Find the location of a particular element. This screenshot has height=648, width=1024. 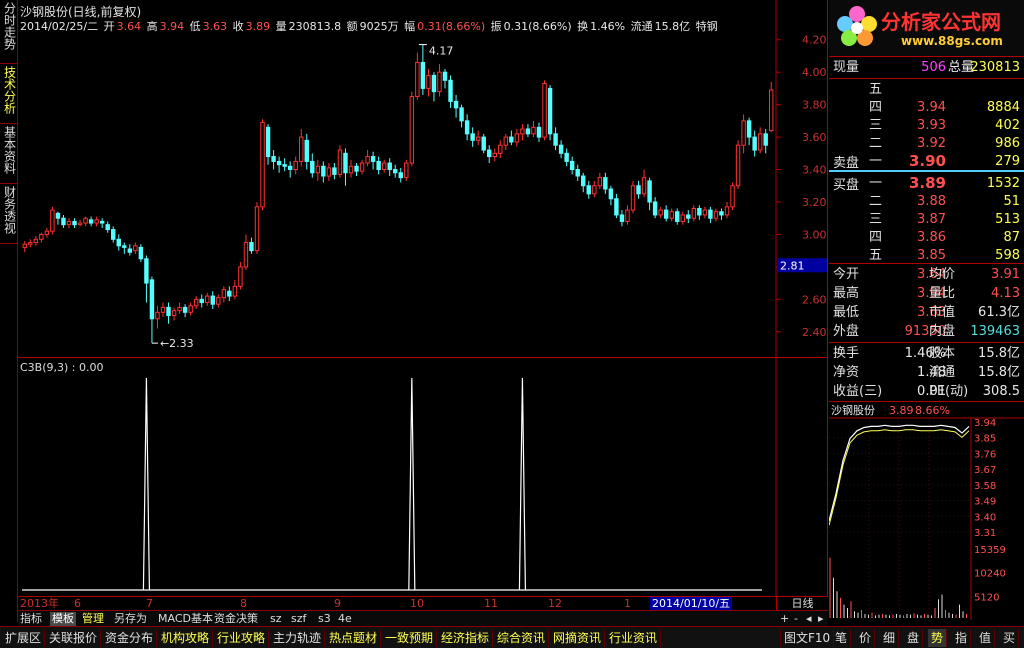

btn-news: 综合资讯 is located at coordinates (522, 638).